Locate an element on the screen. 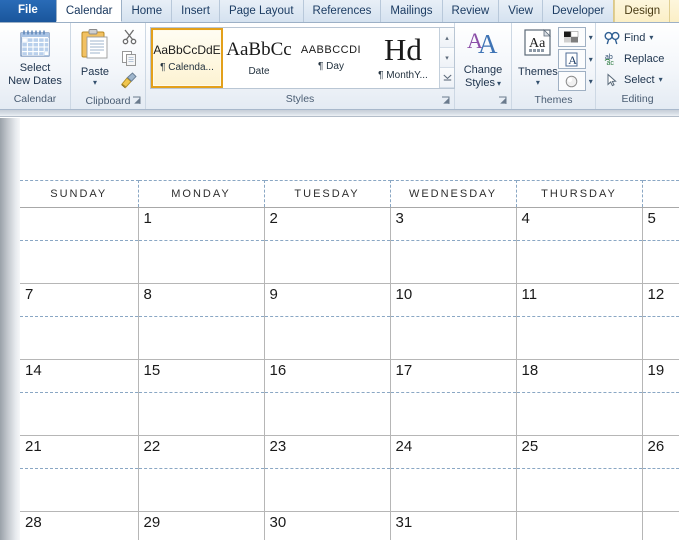 This screenshot has height=540, width=679. copy-button is located at coordinates (129, 61).